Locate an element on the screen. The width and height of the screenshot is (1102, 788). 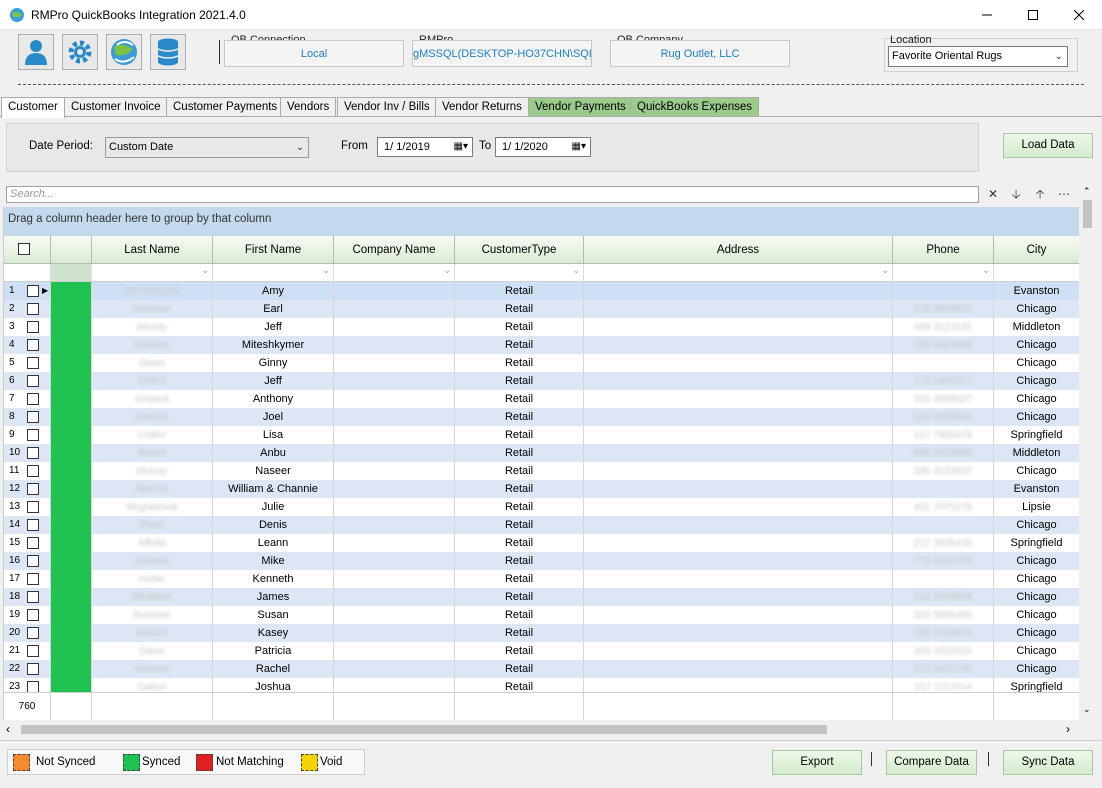
tab-vendor-returns: Vendor Returns is located at coordinates (482, 107).